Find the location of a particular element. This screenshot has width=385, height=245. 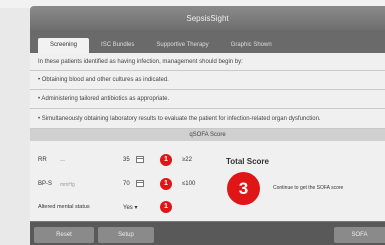

rr-threshold: ≥22 is located at coordinates (187, 160).